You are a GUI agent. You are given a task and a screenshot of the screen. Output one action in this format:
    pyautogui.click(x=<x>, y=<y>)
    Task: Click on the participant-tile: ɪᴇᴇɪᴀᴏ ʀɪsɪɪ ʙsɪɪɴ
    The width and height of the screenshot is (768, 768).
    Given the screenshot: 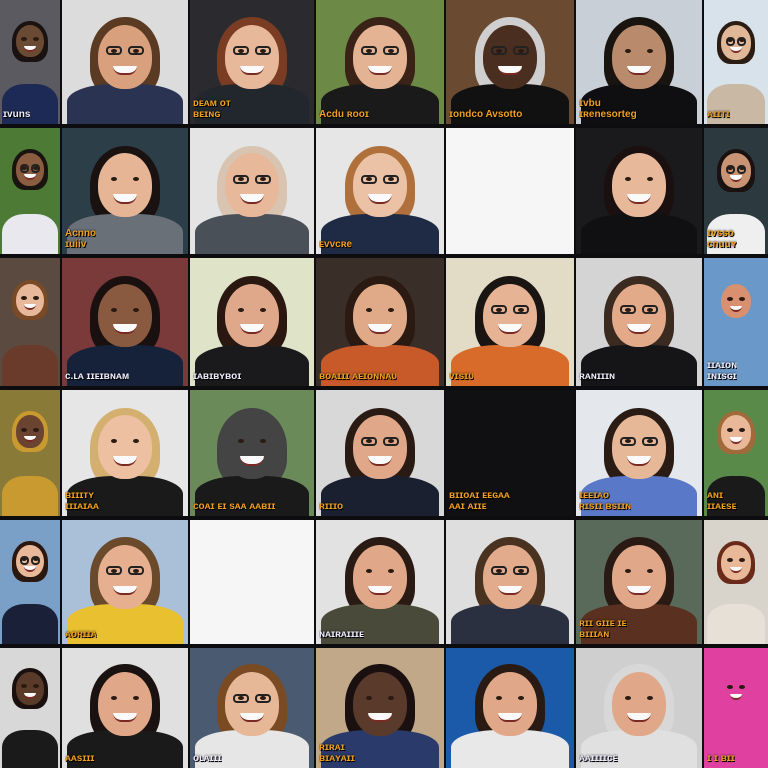 What is the action you would take?
    pyautogui.click(x=639, y=453)
    